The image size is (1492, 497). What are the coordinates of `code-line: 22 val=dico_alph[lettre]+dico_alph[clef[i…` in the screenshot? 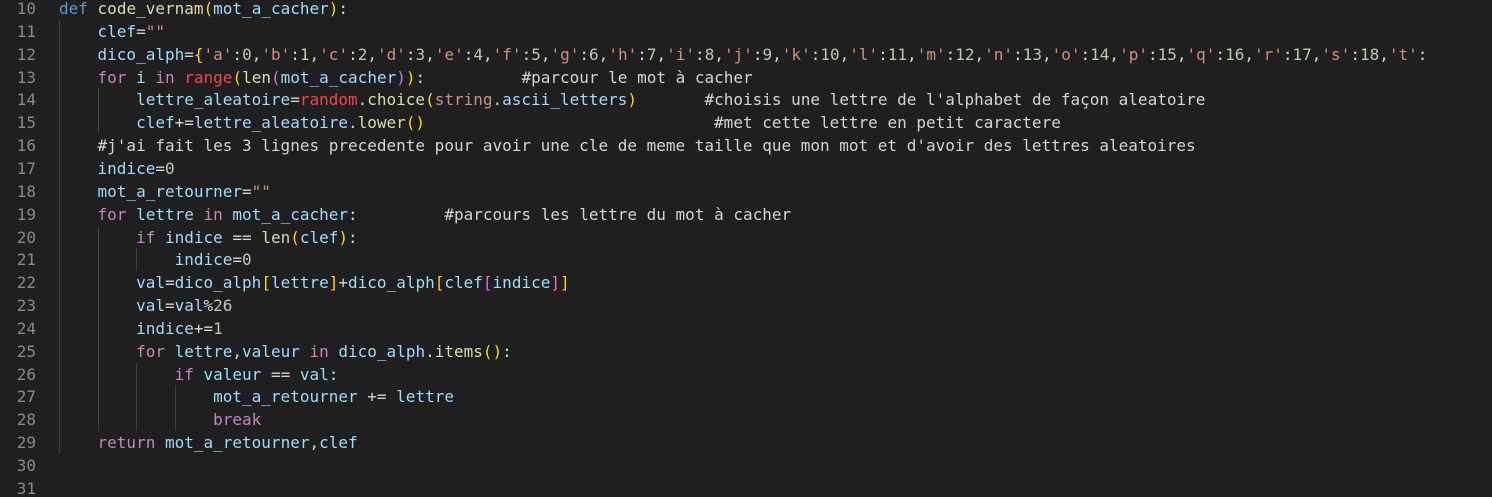 It's located at (746, 283).